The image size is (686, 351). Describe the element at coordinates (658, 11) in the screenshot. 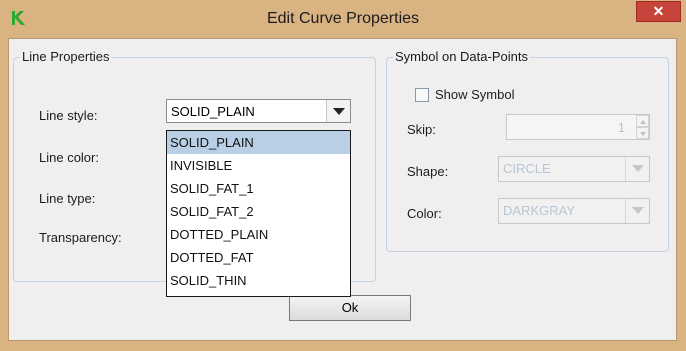

I see `close-button: ✕` at that location.